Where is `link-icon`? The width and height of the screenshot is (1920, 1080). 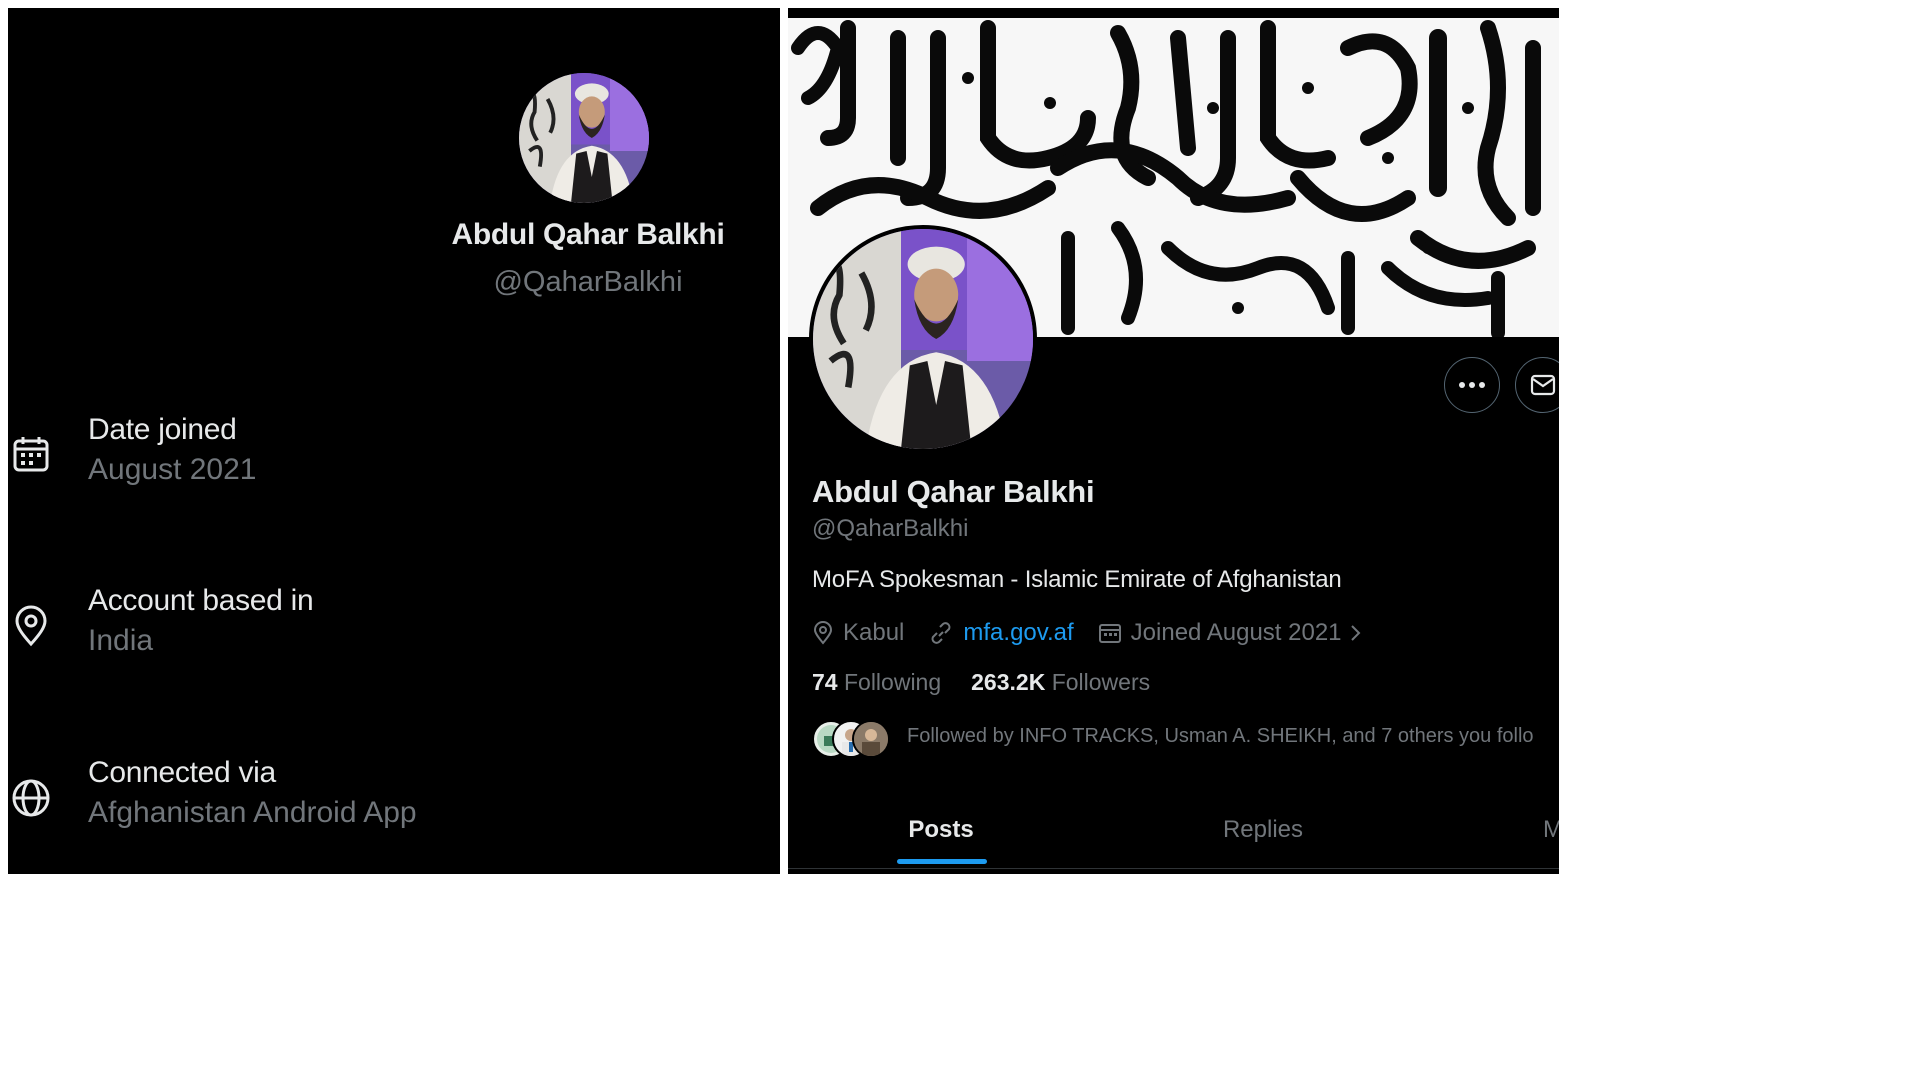
link-icon is located at coordinates (941, 633).